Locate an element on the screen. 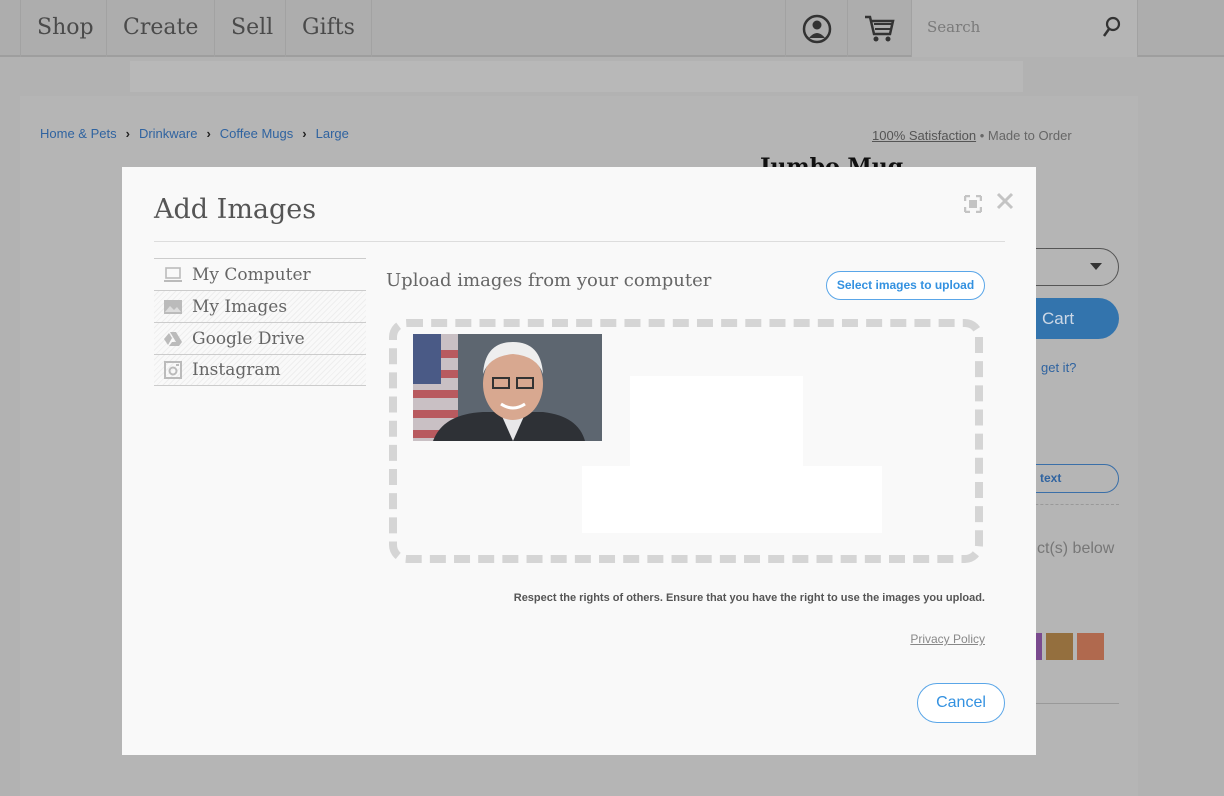 This screenshot has width=1224, height=796. breadcrumb-home-pets: Home & Pets is located at coordinates (78, 133).